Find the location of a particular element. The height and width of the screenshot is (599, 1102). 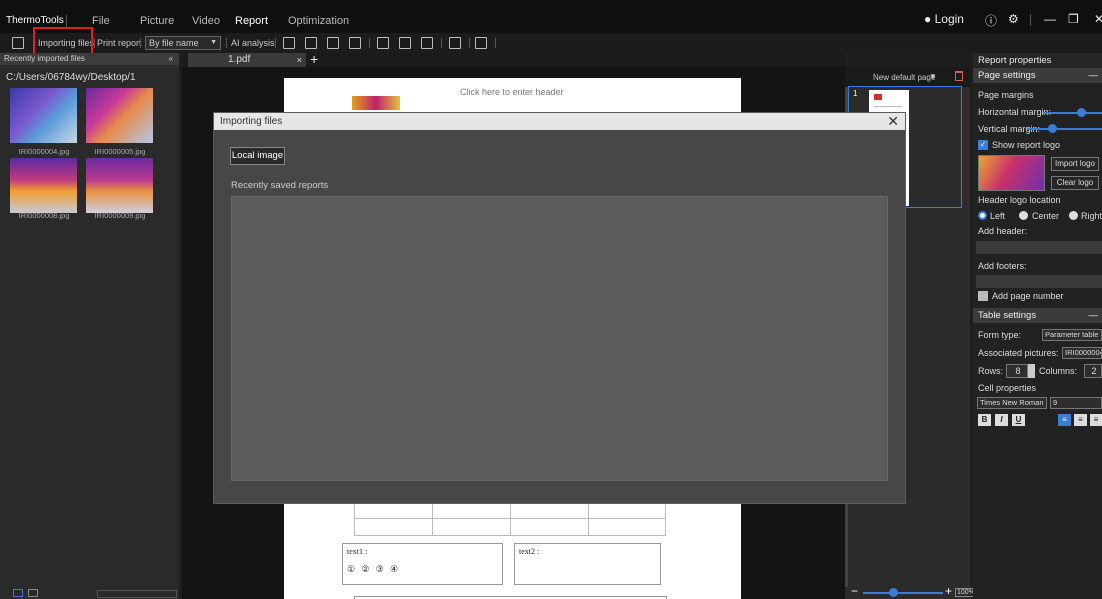

horizontal-margin-label: Horizontal margin: is located at coordinates (1015, 112).